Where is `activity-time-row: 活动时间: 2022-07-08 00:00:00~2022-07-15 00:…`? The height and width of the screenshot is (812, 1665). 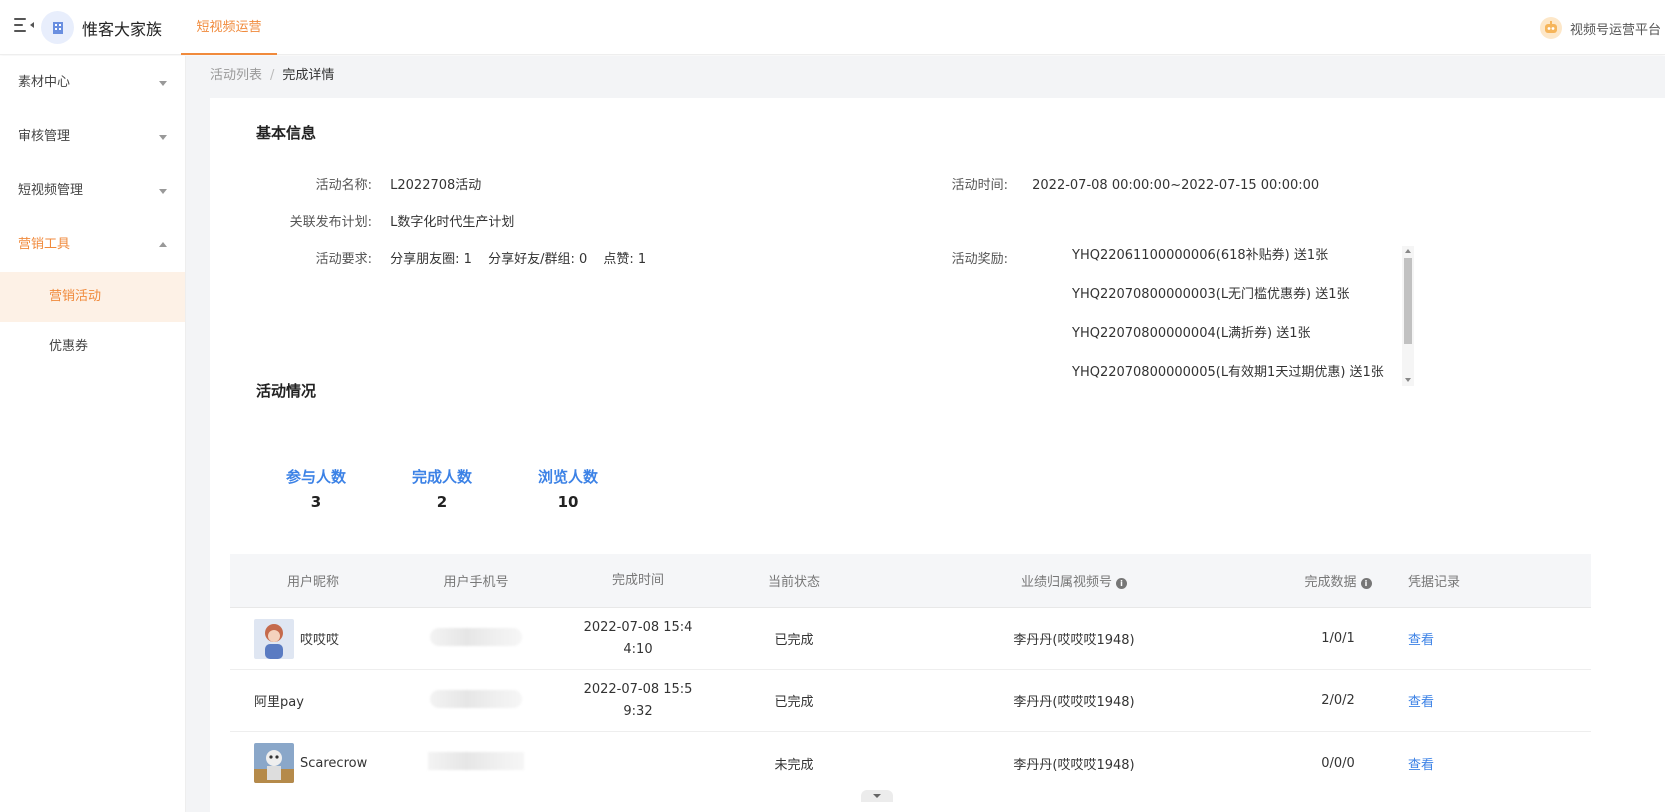 activity-time-row: 活动时间: 2022-07-08 00:00:00~2022-07-15 00:… is located at coordinates (1120, 183).